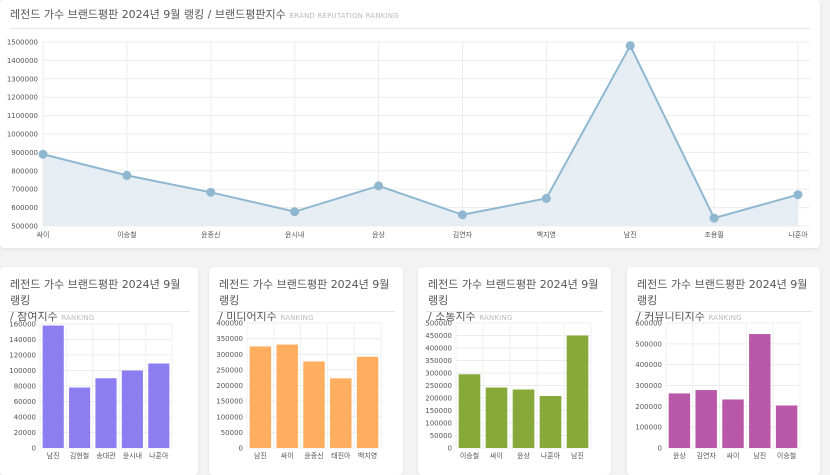 The width and height of the screenshot is (830, 475). What do you see at coordinates (713, 234) in the screenshot?
I see `main-x-tick-label: 조용필` at bounding box center [713, 234].